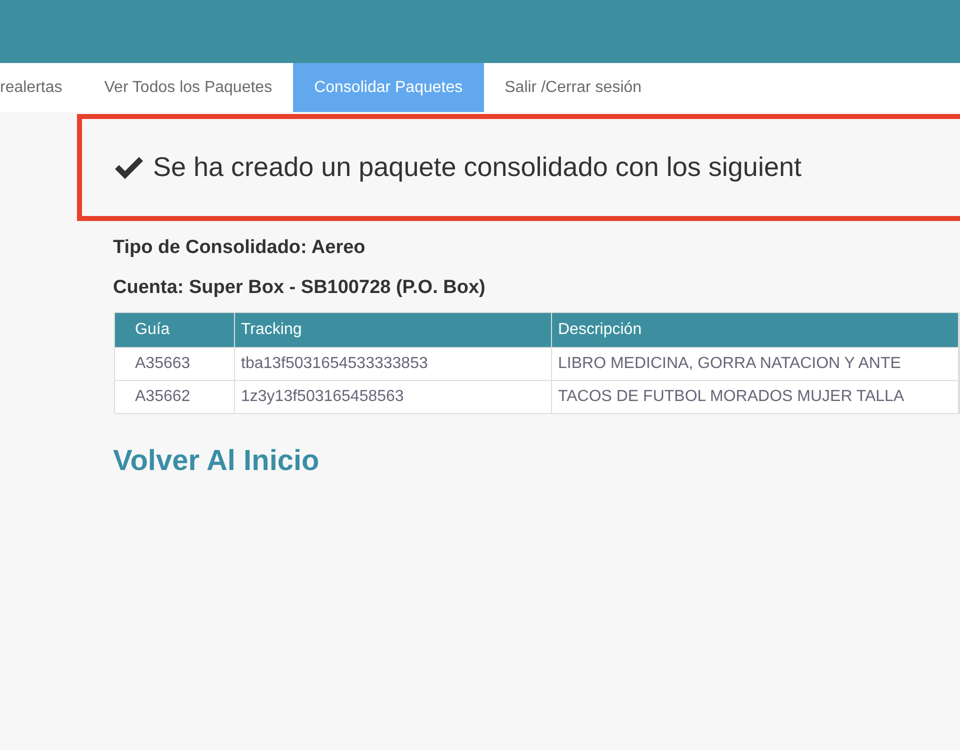 This screenshot has height=750, width=960. What do you see at coordinates (188, 87) in the screenshot?
I see `nav-tab: Ver Todos los Paquetes` at bounding box center [188, 87].